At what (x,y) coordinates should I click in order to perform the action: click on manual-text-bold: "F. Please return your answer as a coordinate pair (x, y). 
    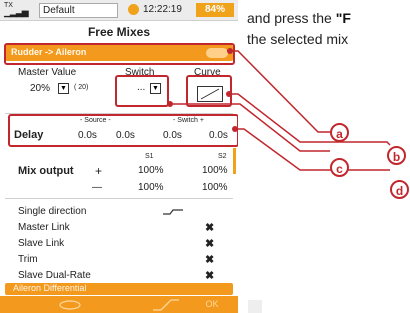
    Looking at the image, I should click on (343, 18).